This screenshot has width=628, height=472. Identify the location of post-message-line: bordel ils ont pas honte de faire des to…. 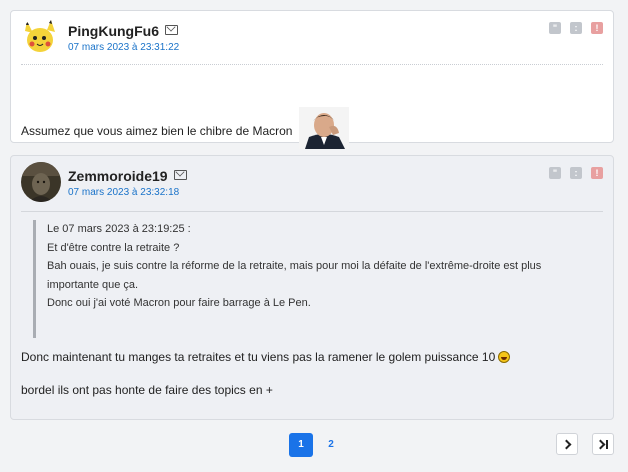
(147, 390).